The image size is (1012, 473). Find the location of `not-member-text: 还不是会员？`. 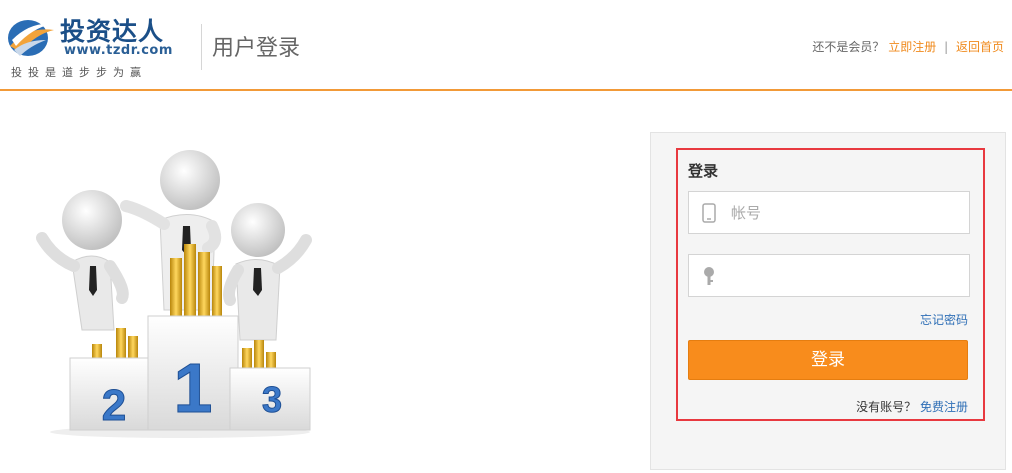

not-member-text: 还不是会员？ is located at coordinates (848, 47).